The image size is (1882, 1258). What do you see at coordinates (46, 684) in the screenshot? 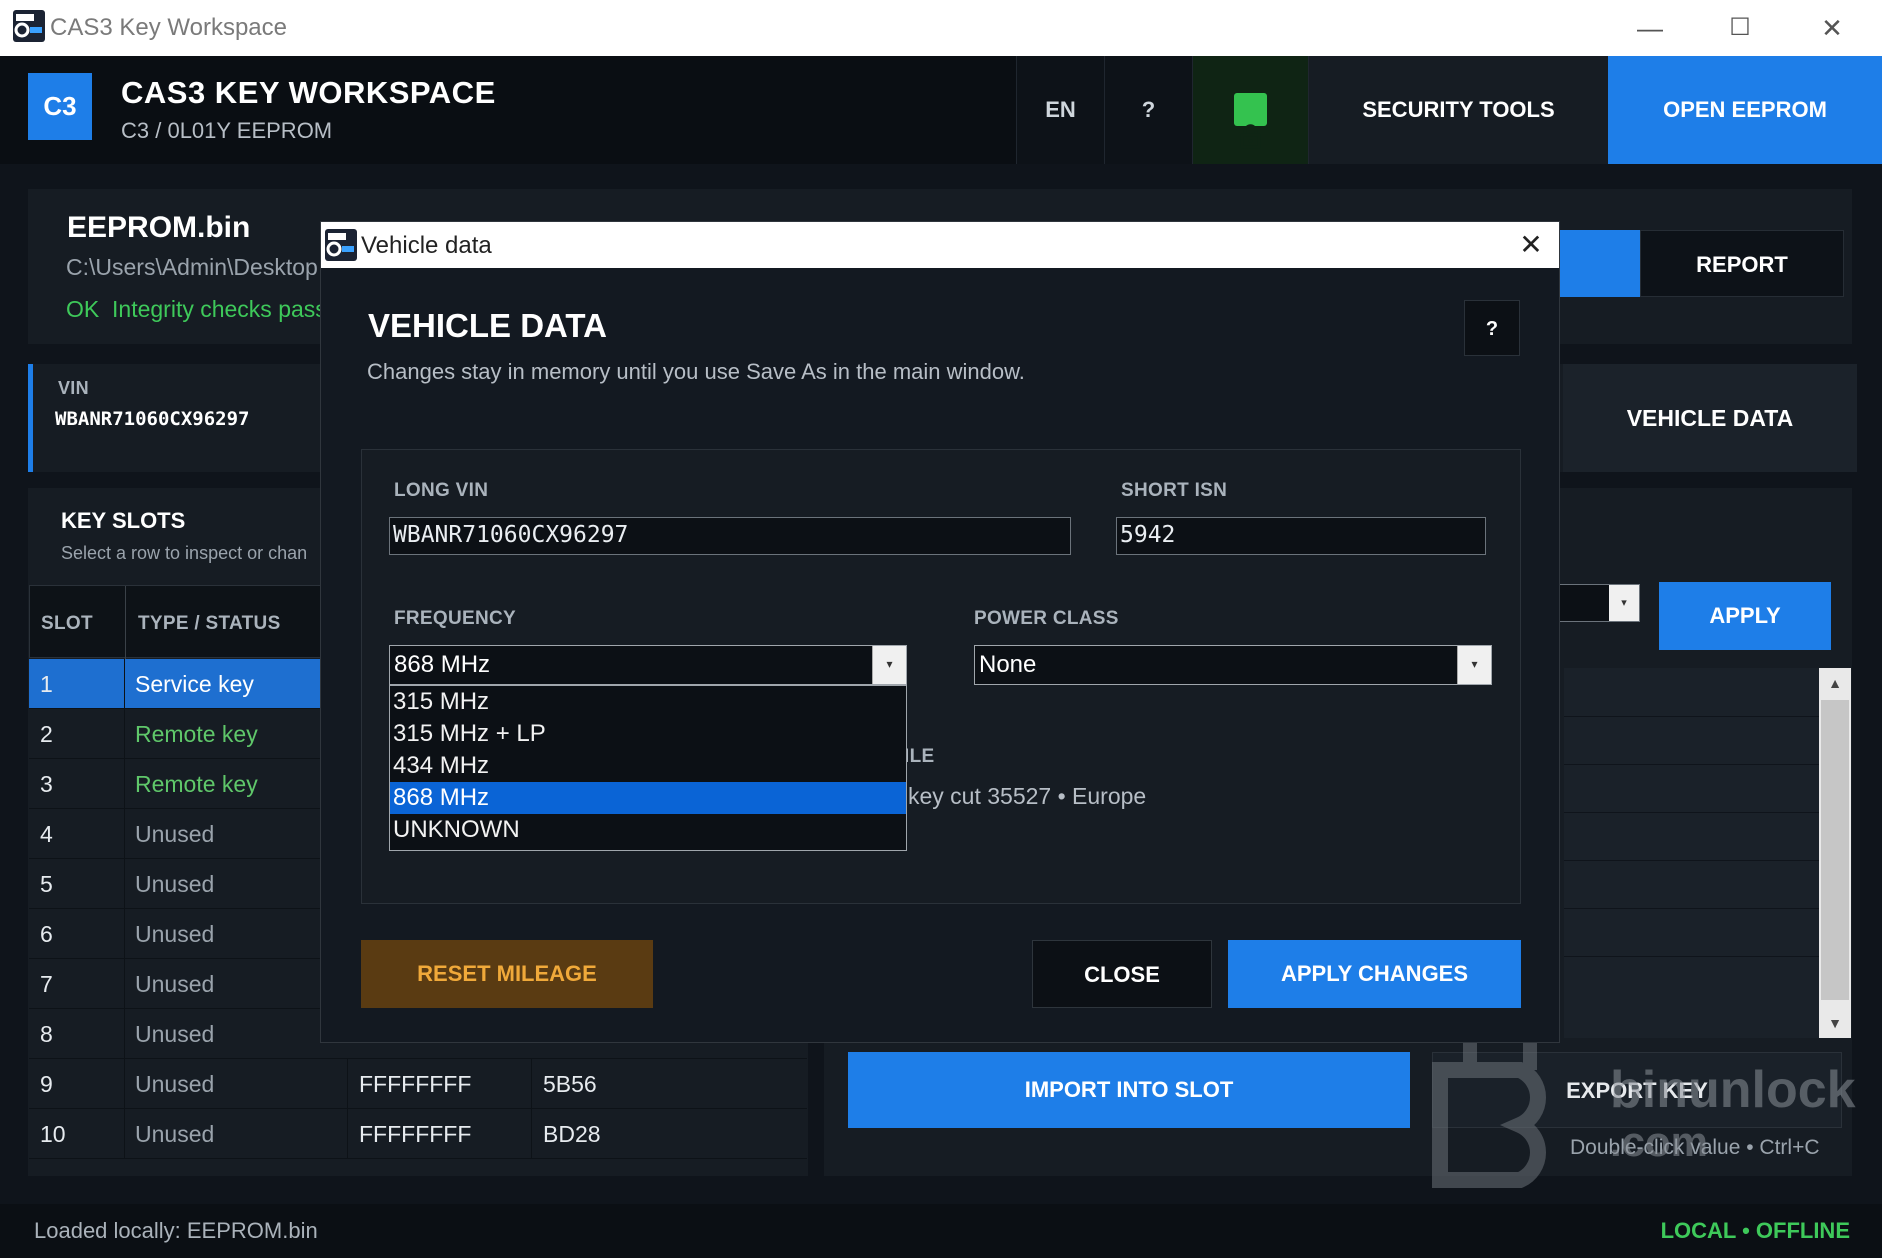
I see `slot-number: 1` at bounding box center [46, 684].